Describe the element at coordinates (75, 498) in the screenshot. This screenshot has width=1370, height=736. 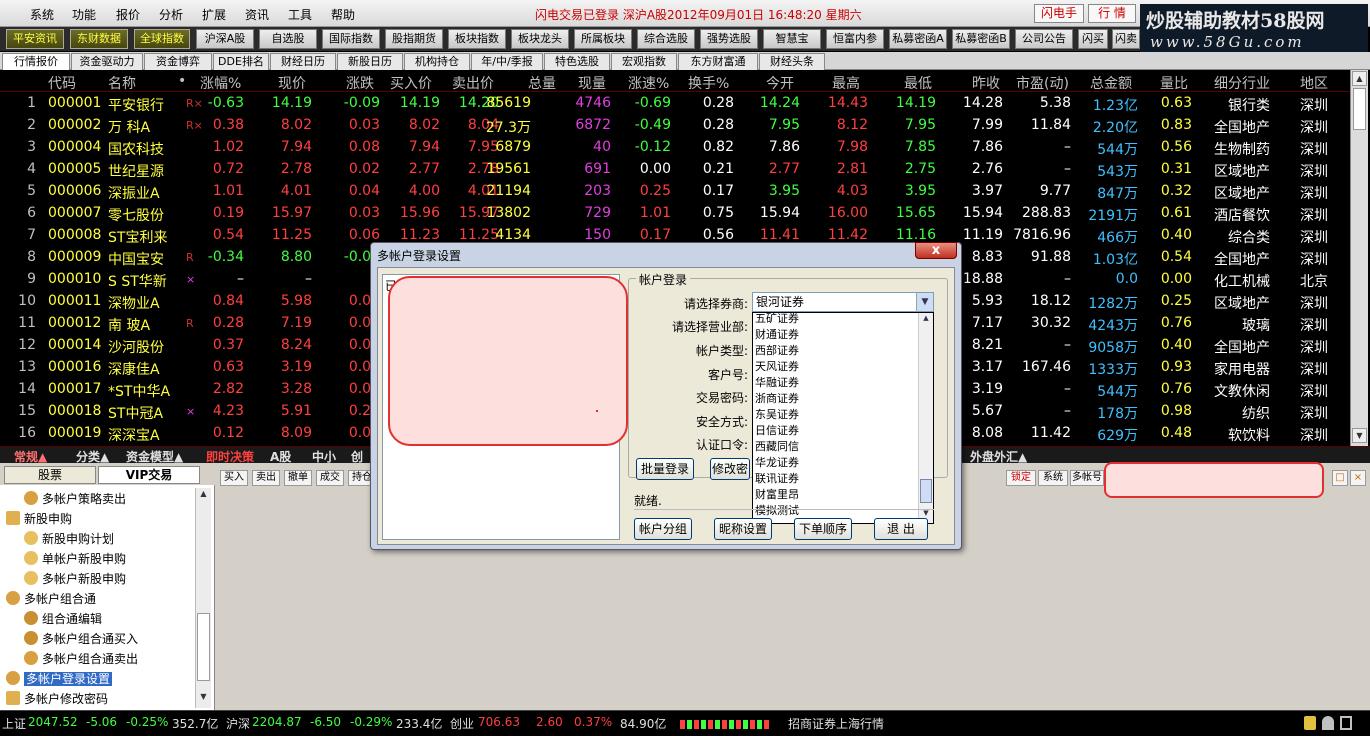
I see `tree-multi-strategy-sell: 多帐户策略卖出` at that location.